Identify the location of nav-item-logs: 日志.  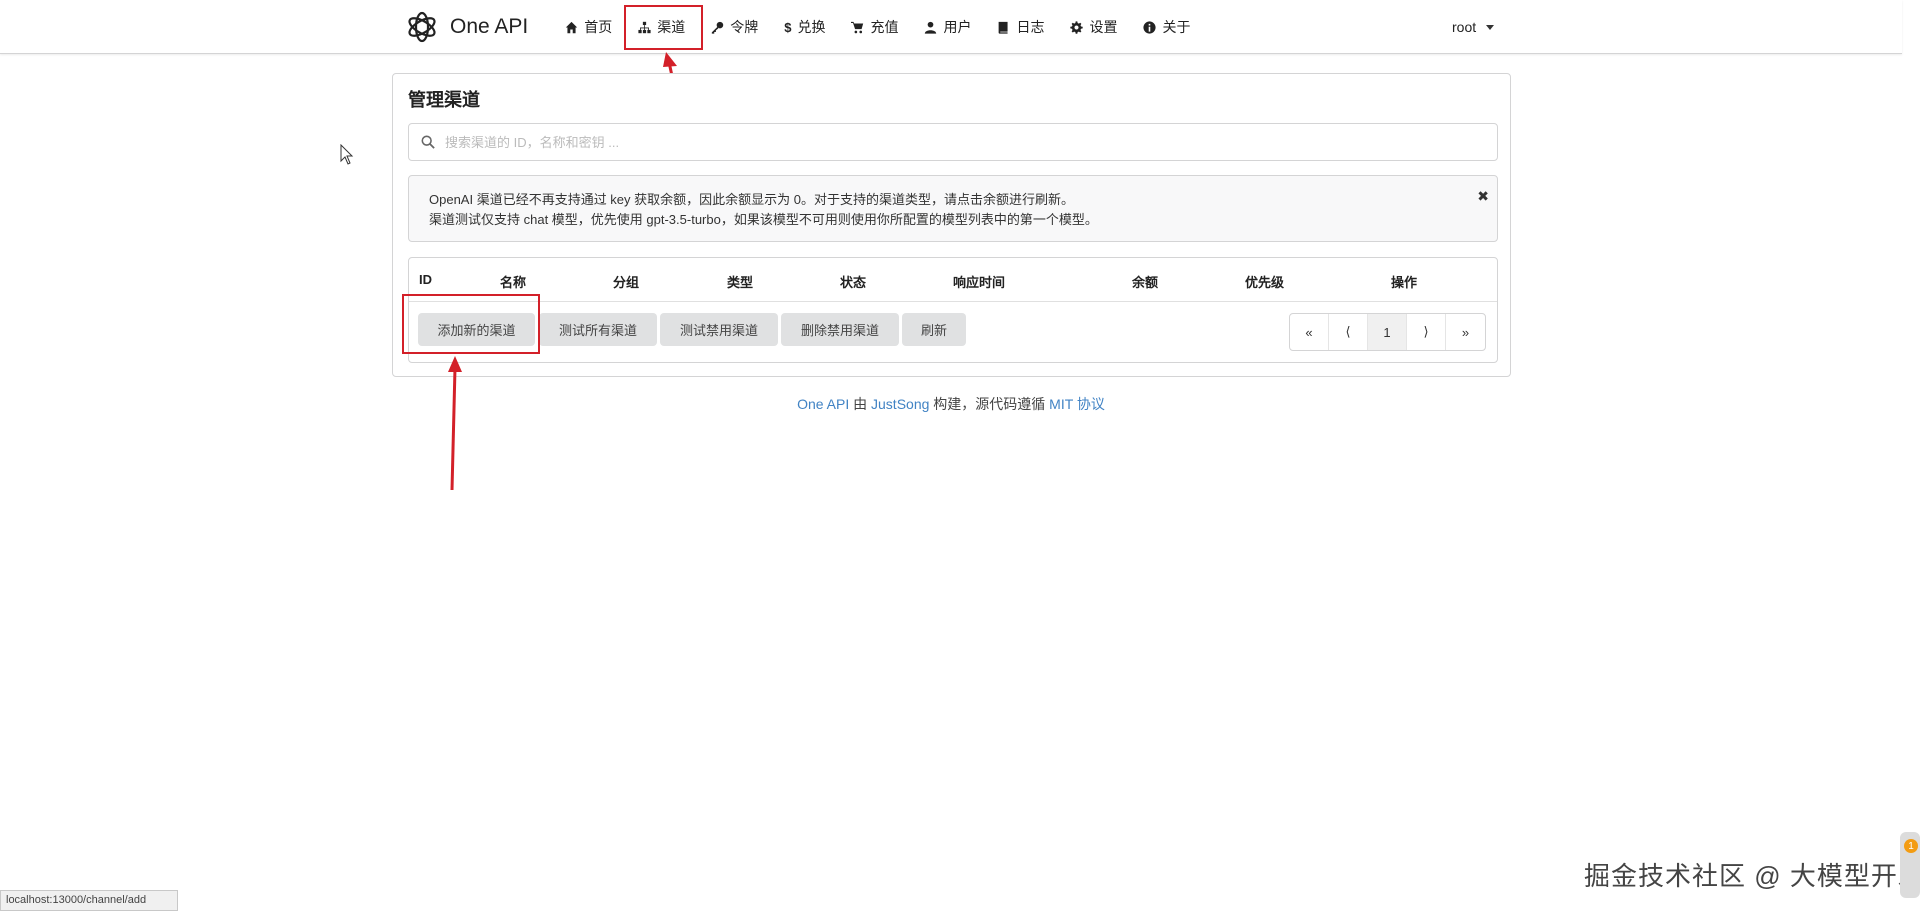
(1020, 27).